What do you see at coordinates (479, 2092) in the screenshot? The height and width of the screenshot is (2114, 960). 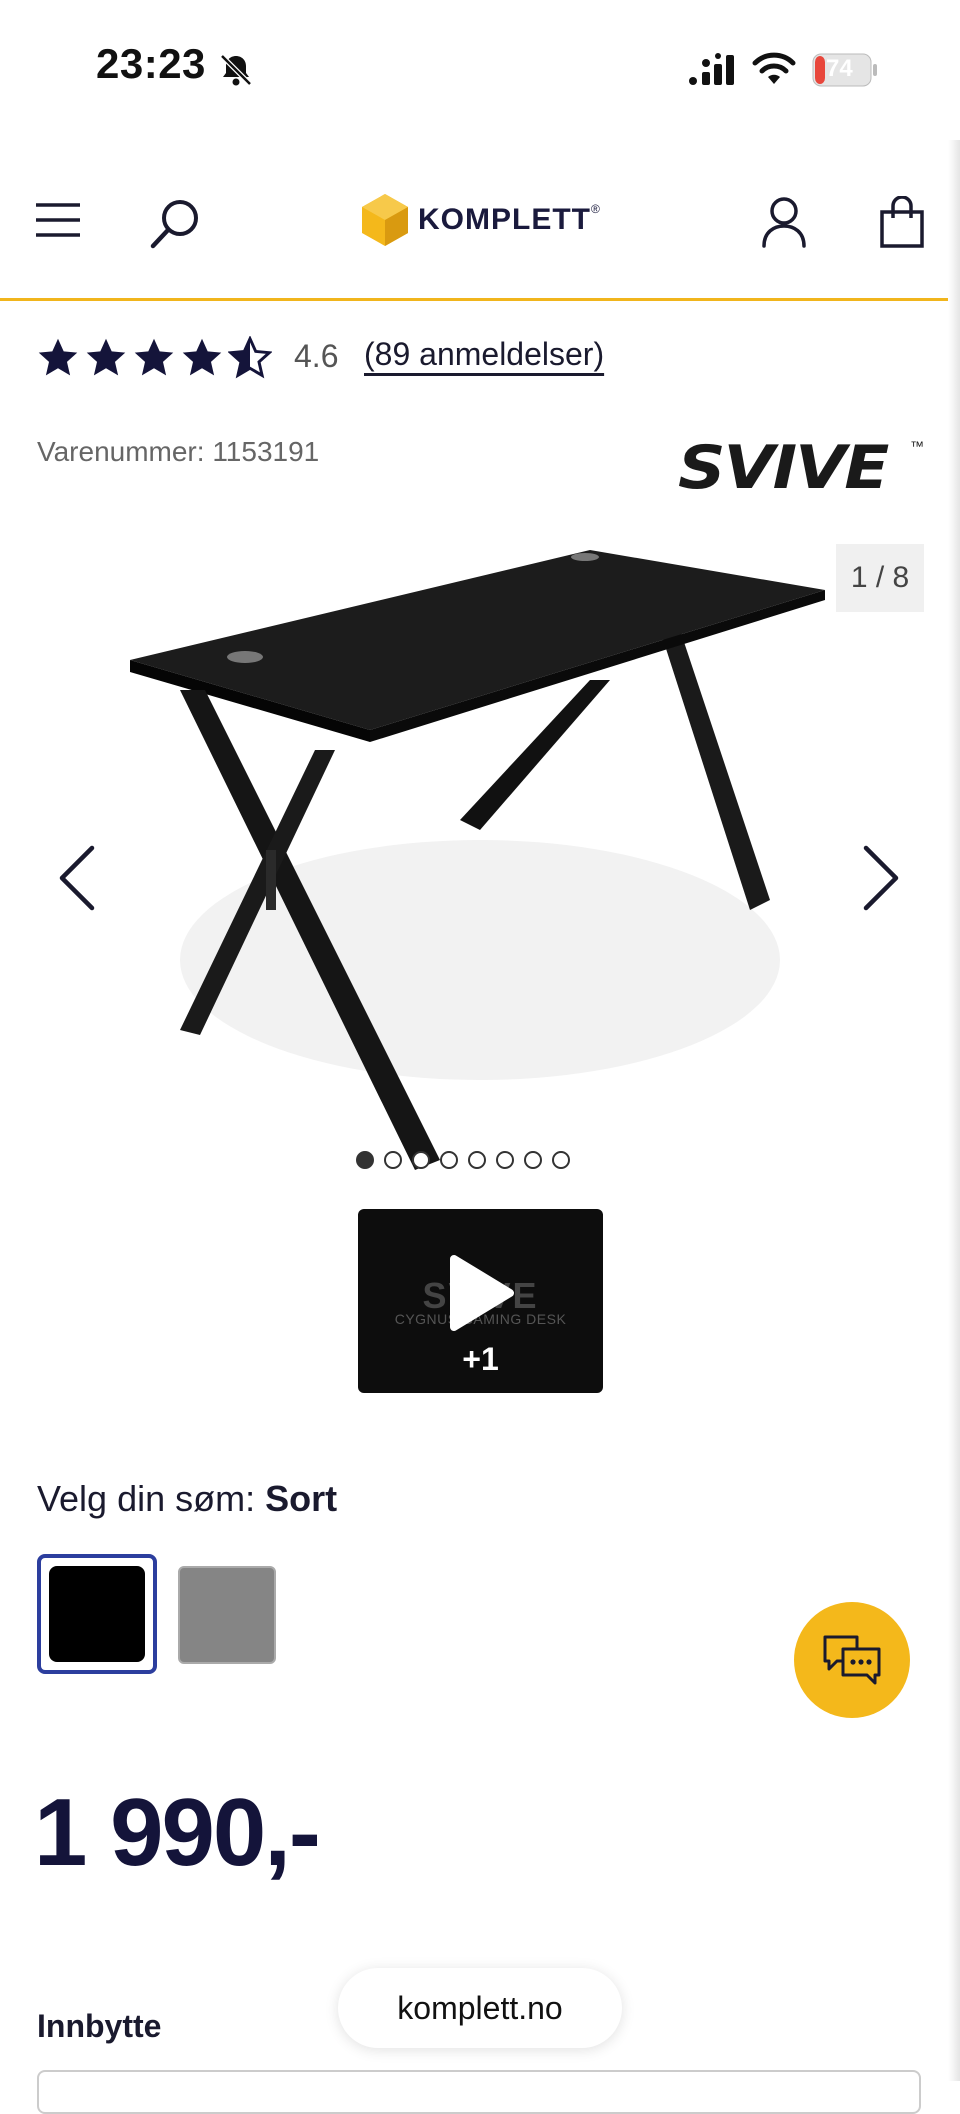 I see `trade-in-option` at bounding box center [479, 2092].